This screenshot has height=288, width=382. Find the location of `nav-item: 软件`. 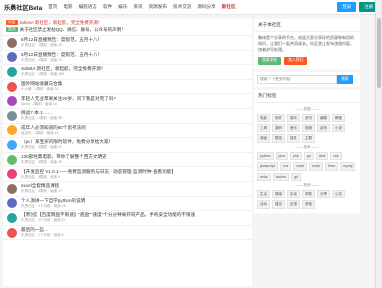

nav-item: 软件 is located at coordinates (107, 7).